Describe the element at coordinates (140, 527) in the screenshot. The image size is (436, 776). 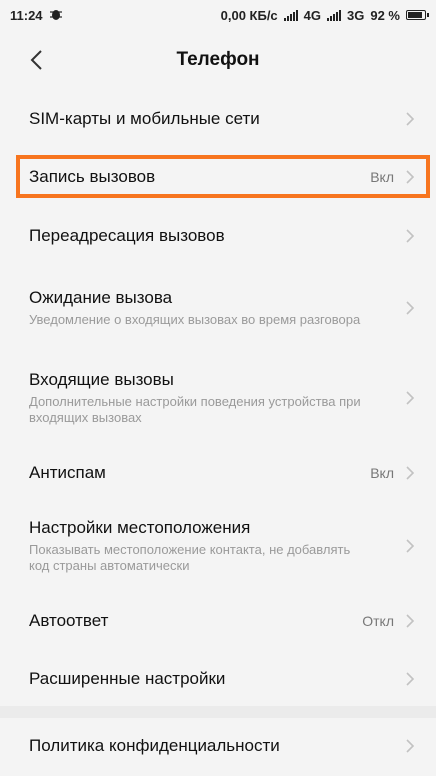
I see `item-label: Настройки местоположения` at that location.